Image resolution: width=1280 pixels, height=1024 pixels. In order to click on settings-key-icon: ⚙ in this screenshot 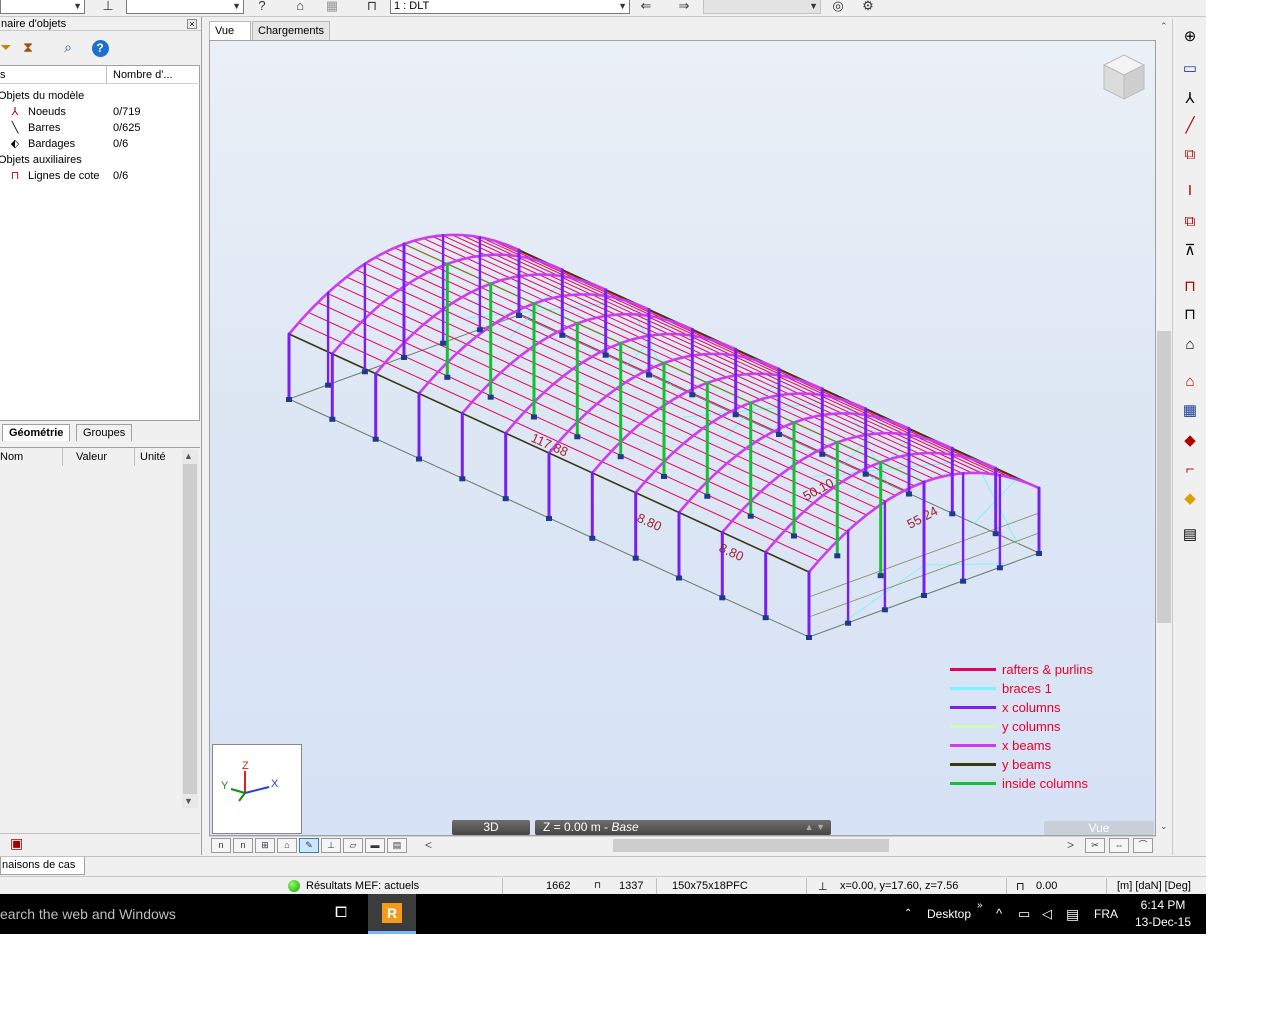, I will do `click(868, 7)`.